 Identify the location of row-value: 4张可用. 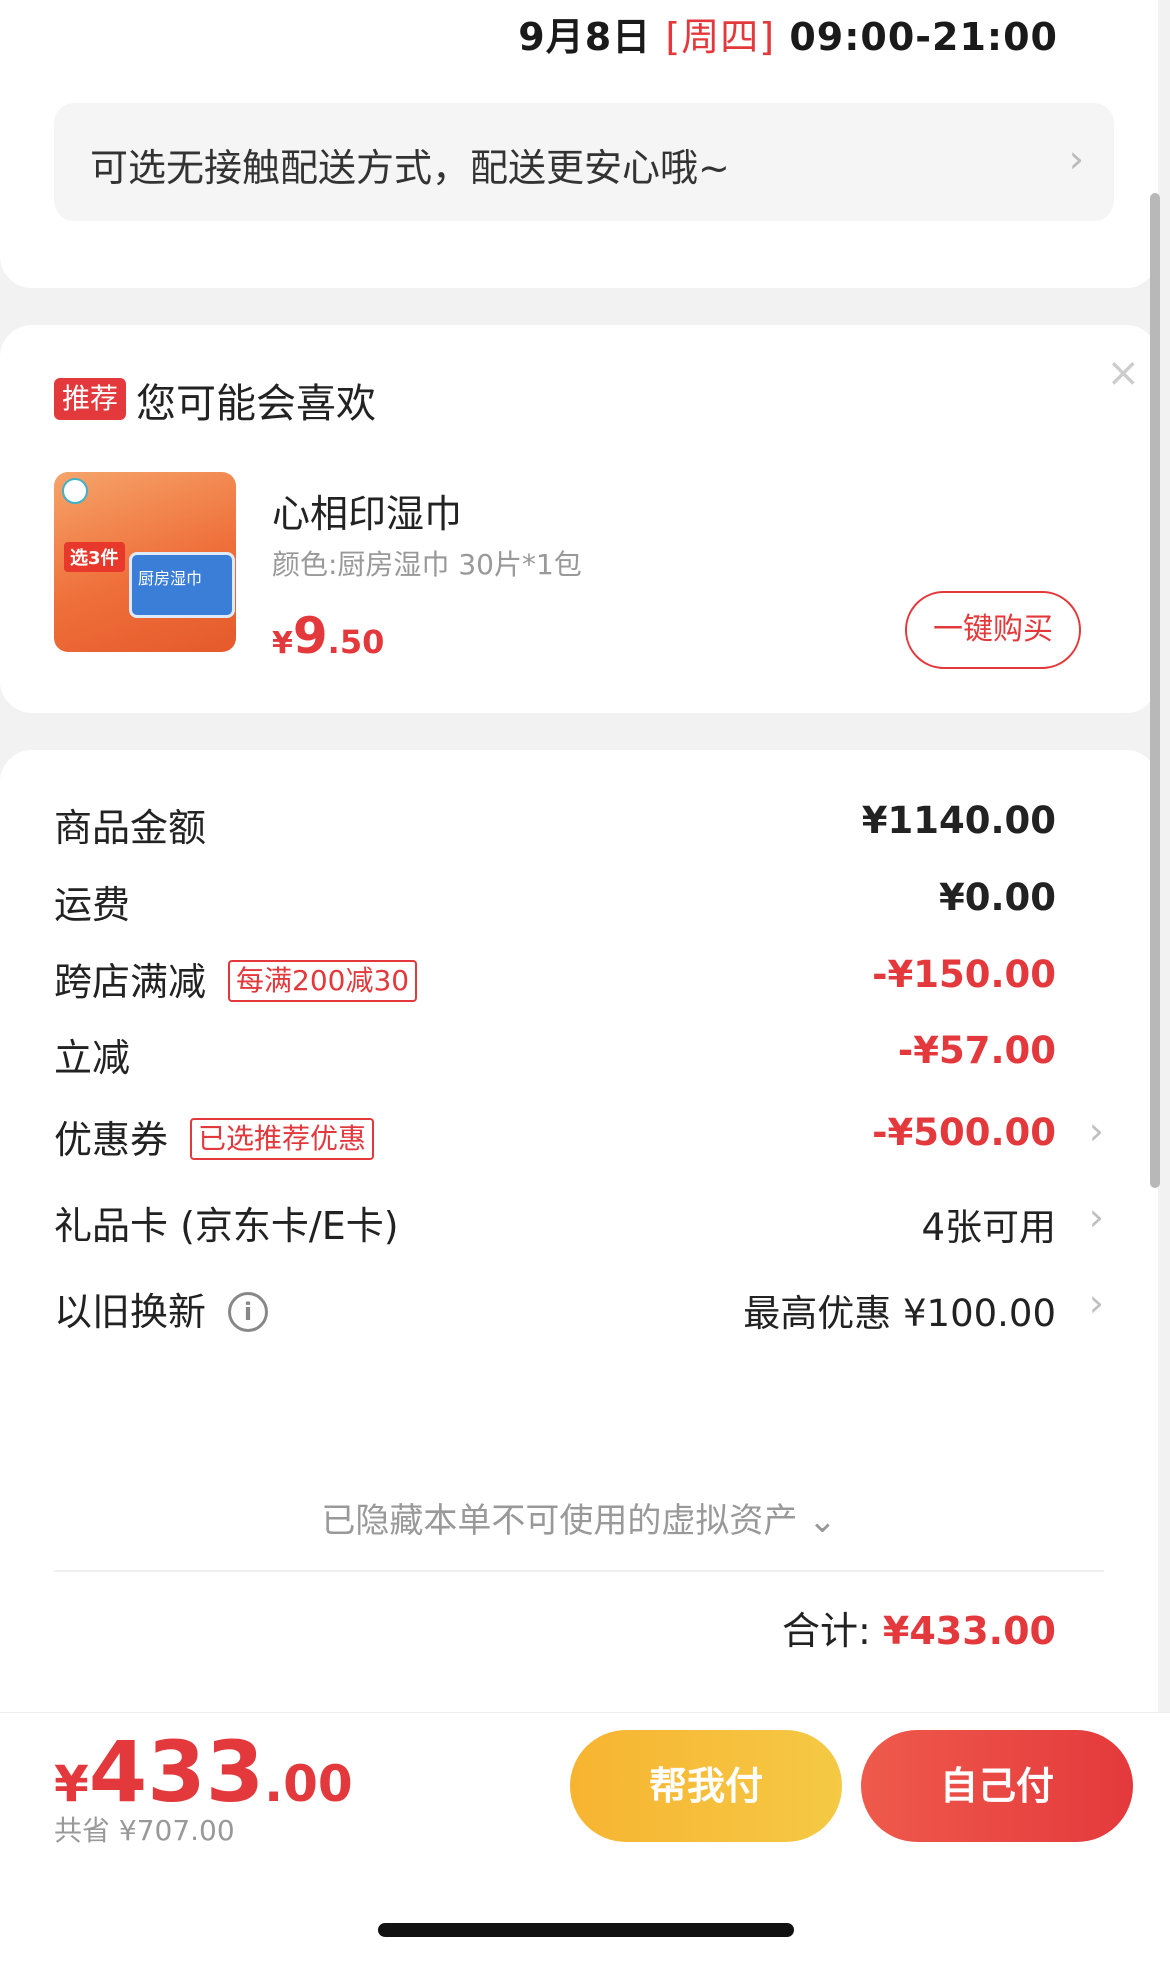
(988, 1227).